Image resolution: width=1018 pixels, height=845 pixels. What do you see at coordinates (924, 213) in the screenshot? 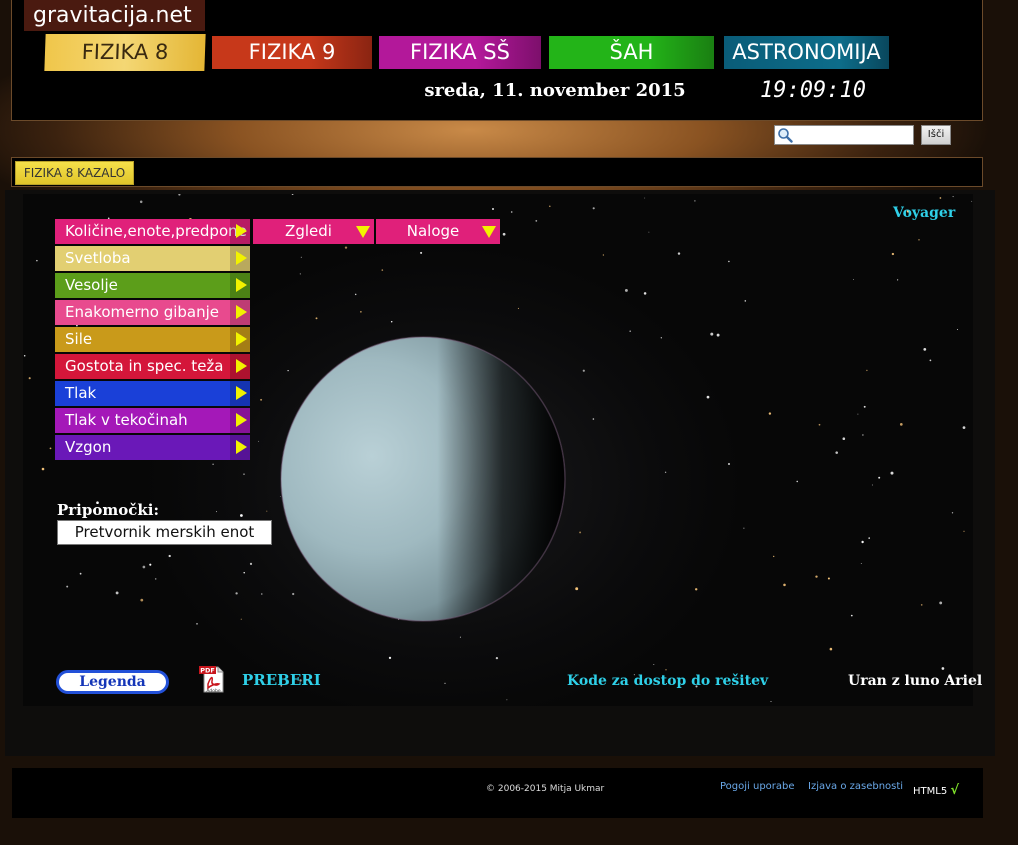
I see `voyager-link: Voyager` at bounding box center [924, 213].